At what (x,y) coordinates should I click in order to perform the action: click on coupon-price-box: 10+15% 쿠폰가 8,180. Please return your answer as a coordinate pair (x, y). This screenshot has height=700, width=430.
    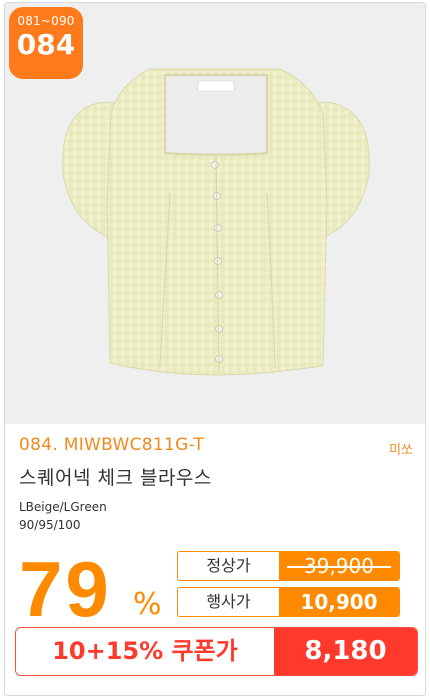
    Looking at the image, I should click on (216, 651).